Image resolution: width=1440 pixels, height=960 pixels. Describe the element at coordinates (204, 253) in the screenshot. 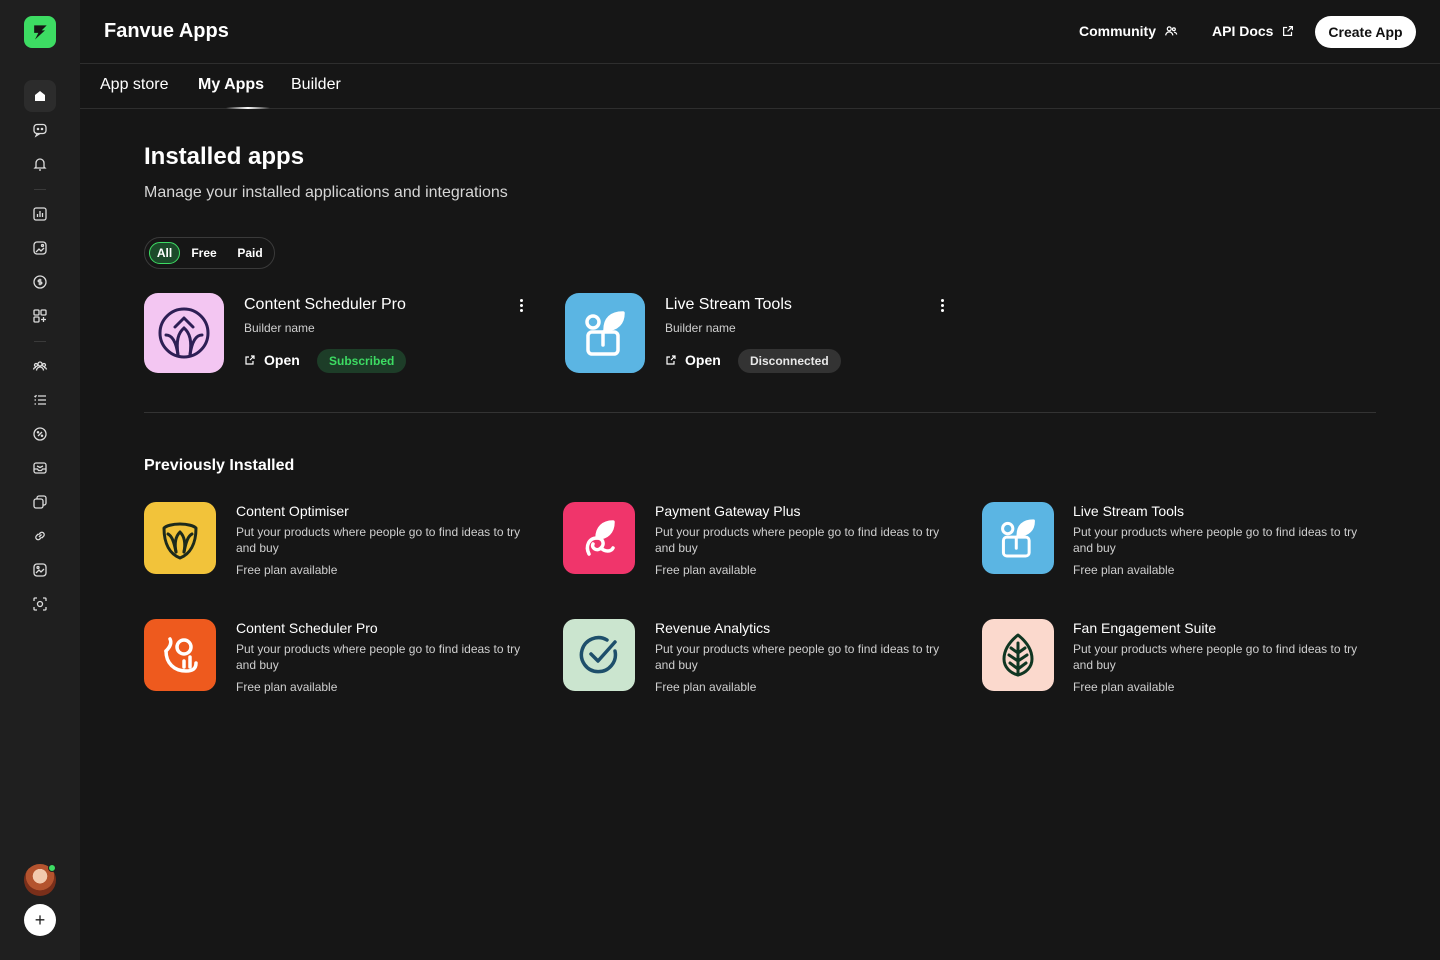

I see `filter-free: Free` at that location.